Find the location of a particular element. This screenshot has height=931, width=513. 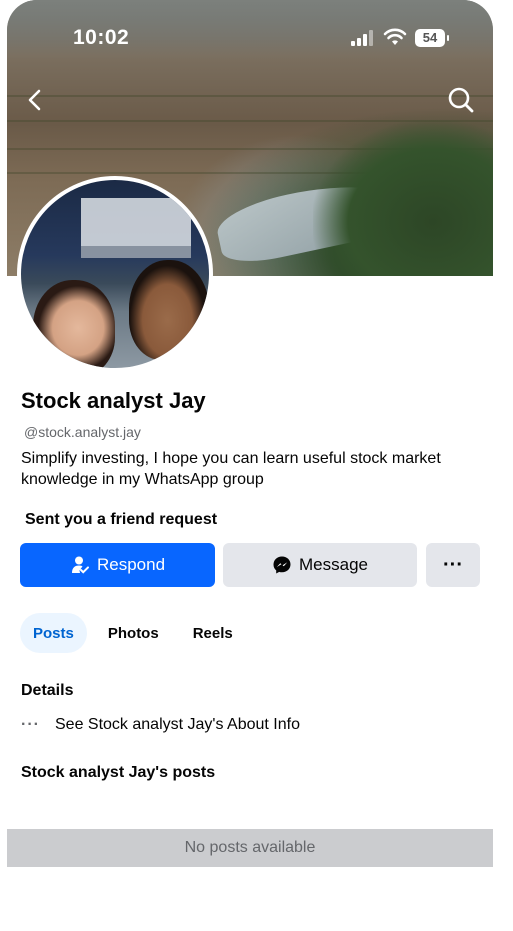

messenger-icon is located at coordinates (282, 565).